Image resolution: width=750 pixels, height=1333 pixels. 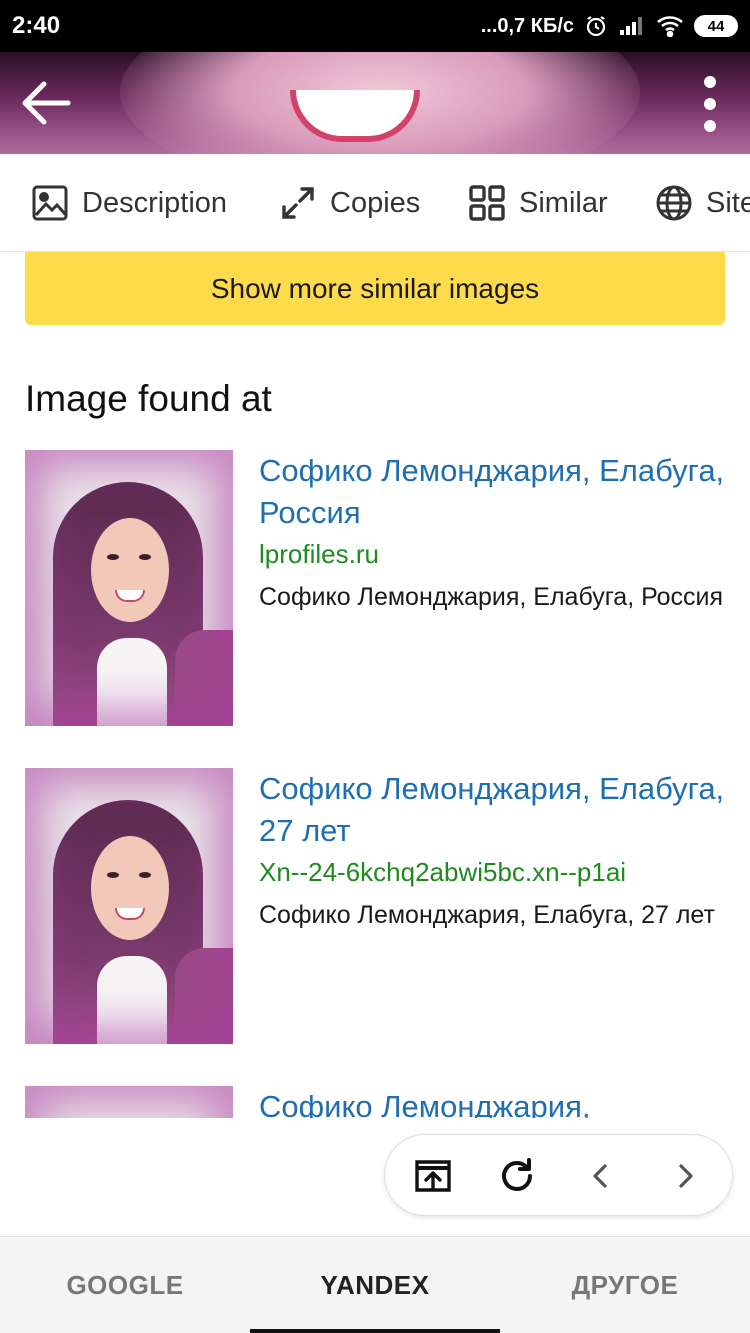 I want to click on chevron-right-icon, so click(x=686, y=1176).